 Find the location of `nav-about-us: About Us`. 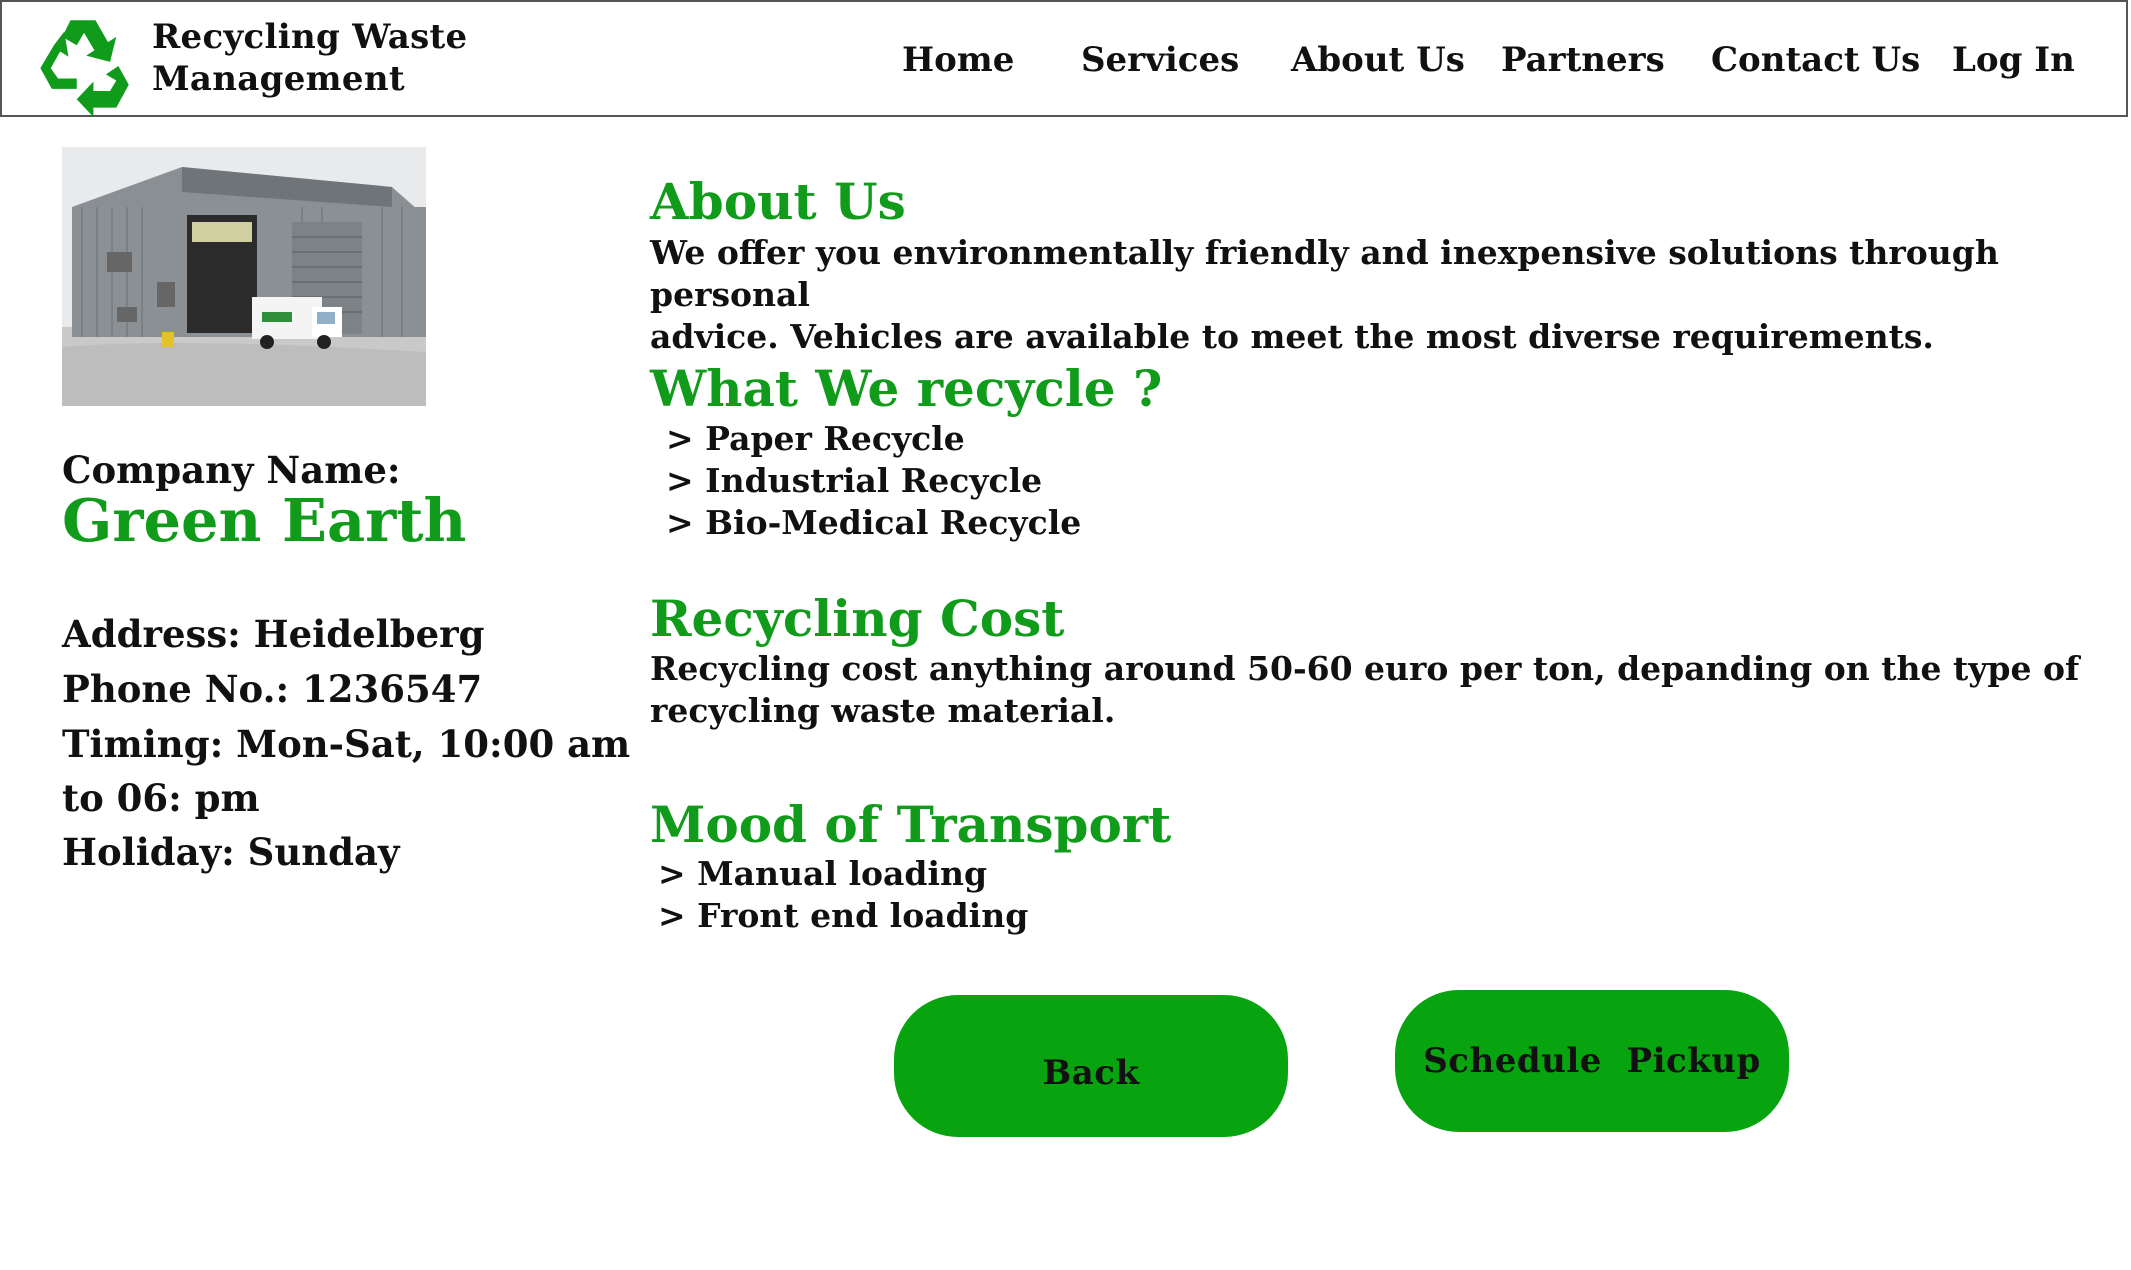

nav-about-us: About Us is located at coordinates (1378, 60).